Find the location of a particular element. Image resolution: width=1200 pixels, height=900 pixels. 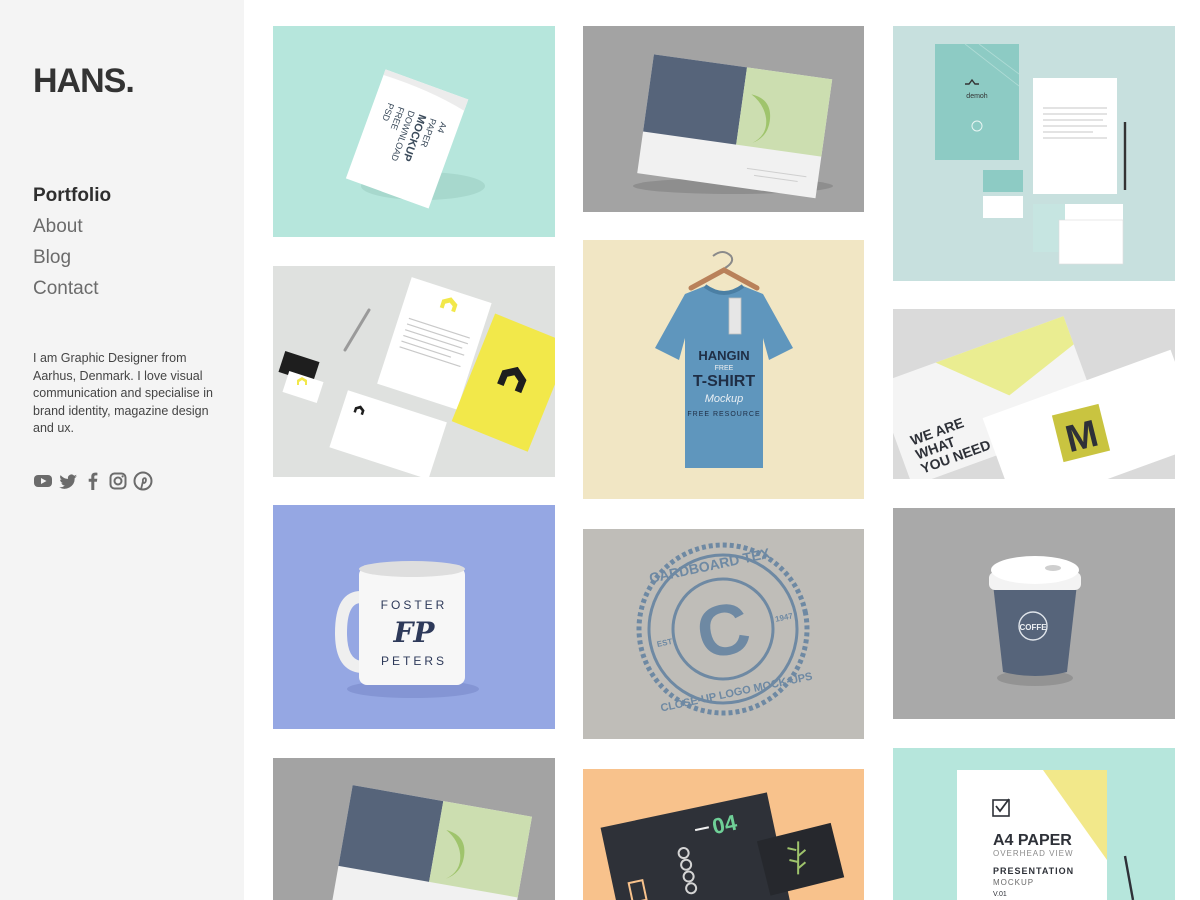

stationery-brand: demoh is located at coordinates (977, 96).